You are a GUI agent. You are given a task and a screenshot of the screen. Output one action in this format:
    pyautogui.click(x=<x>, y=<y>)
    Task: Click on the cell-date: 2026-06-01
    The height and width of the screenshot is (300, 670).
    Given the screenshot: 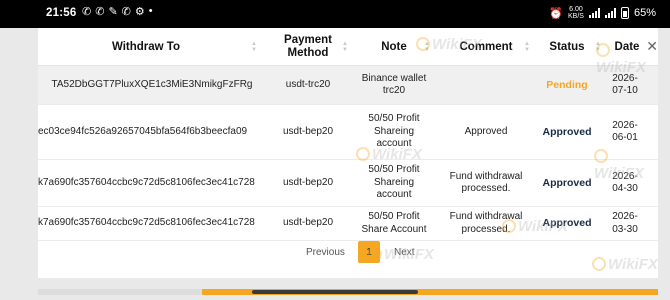 What is the action you would take?
    pyautogui.click(x=625, y=131)
    